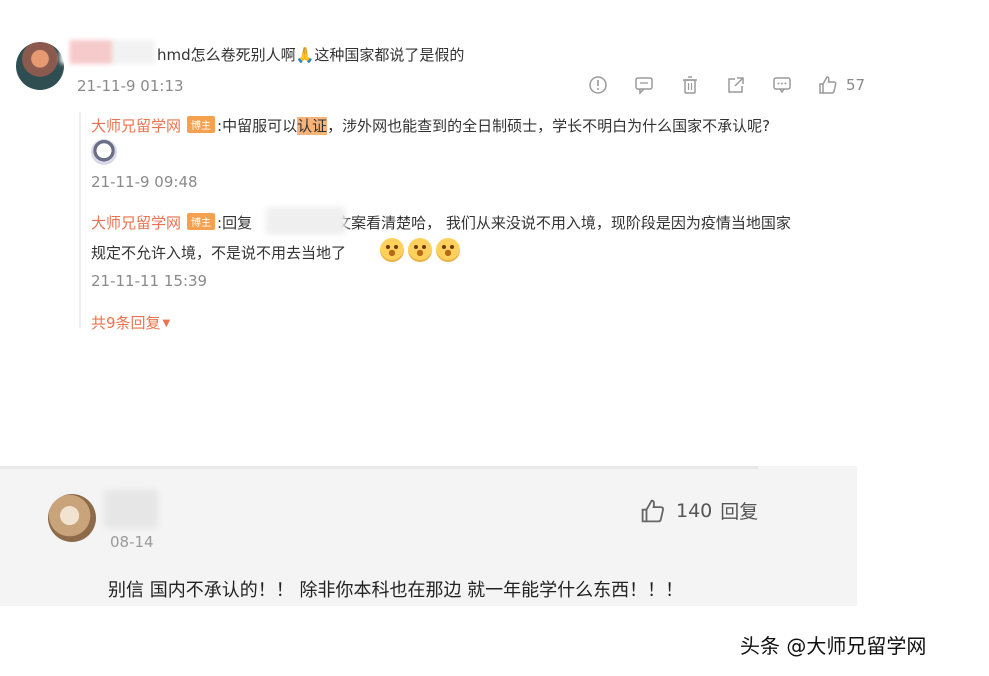  I want to click on highlighted-keyword: 认证, so click(312, 126).